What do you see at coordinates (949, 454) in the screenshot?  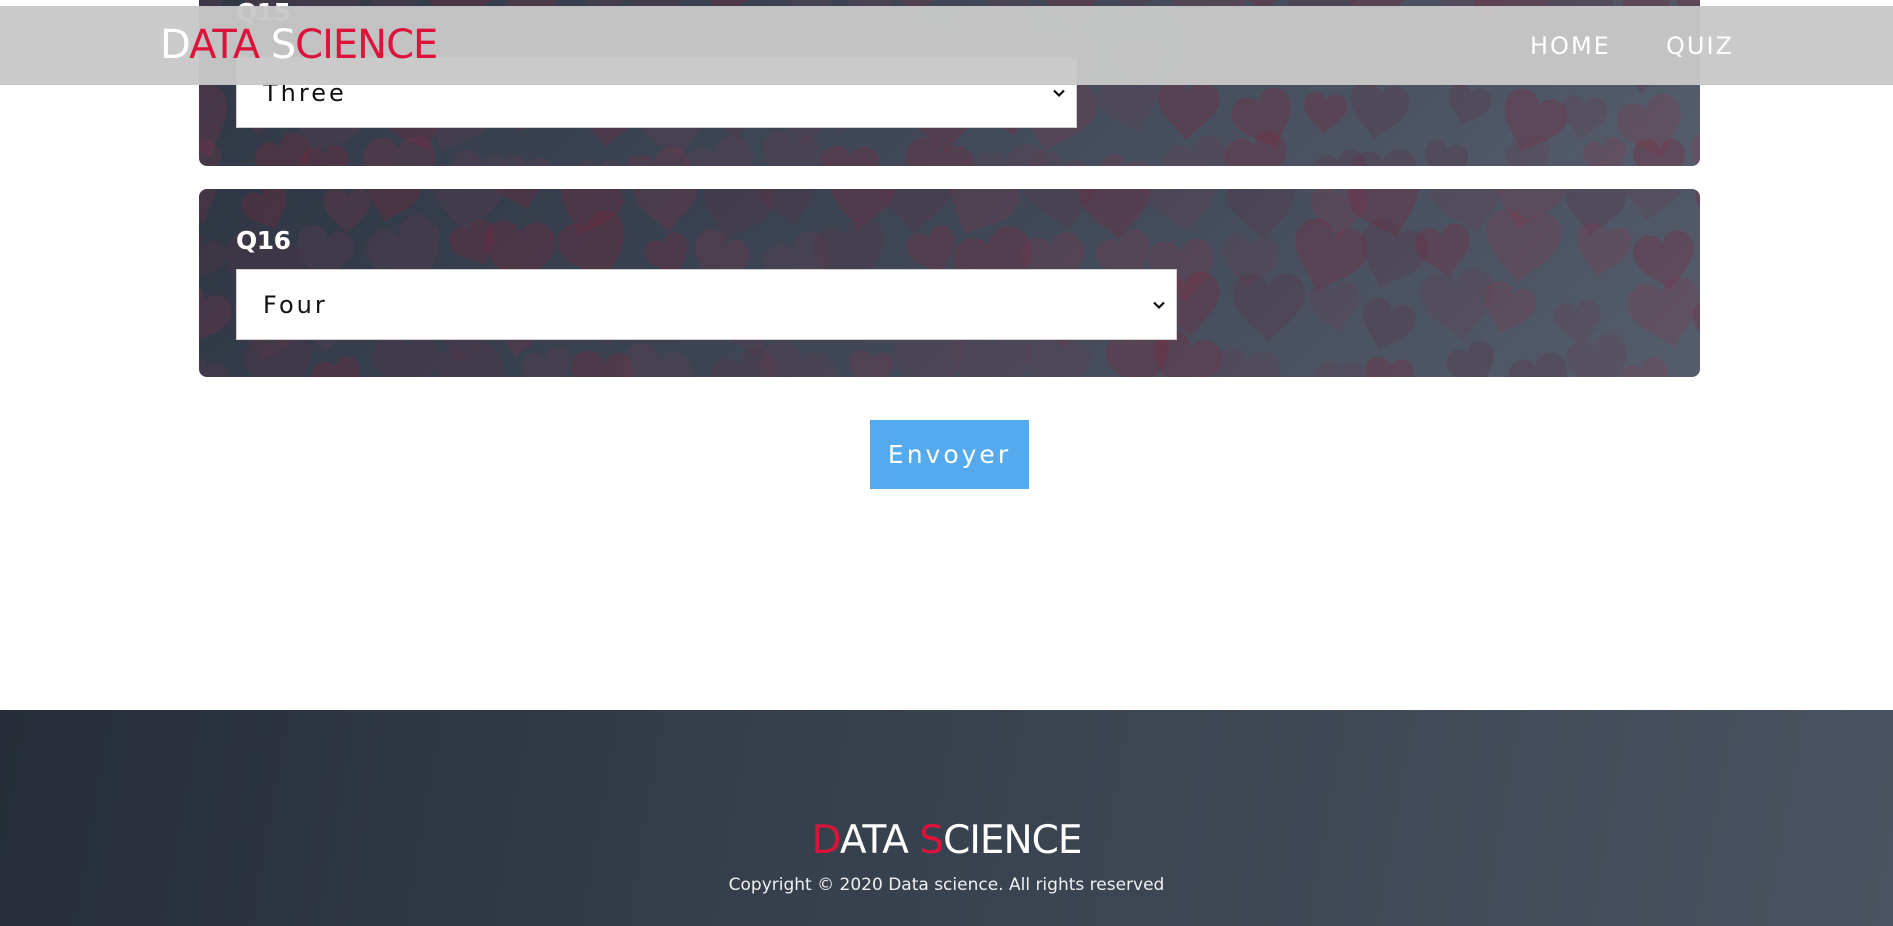 I see `submit-button: Envoyer` at bounding box center [949, 454].